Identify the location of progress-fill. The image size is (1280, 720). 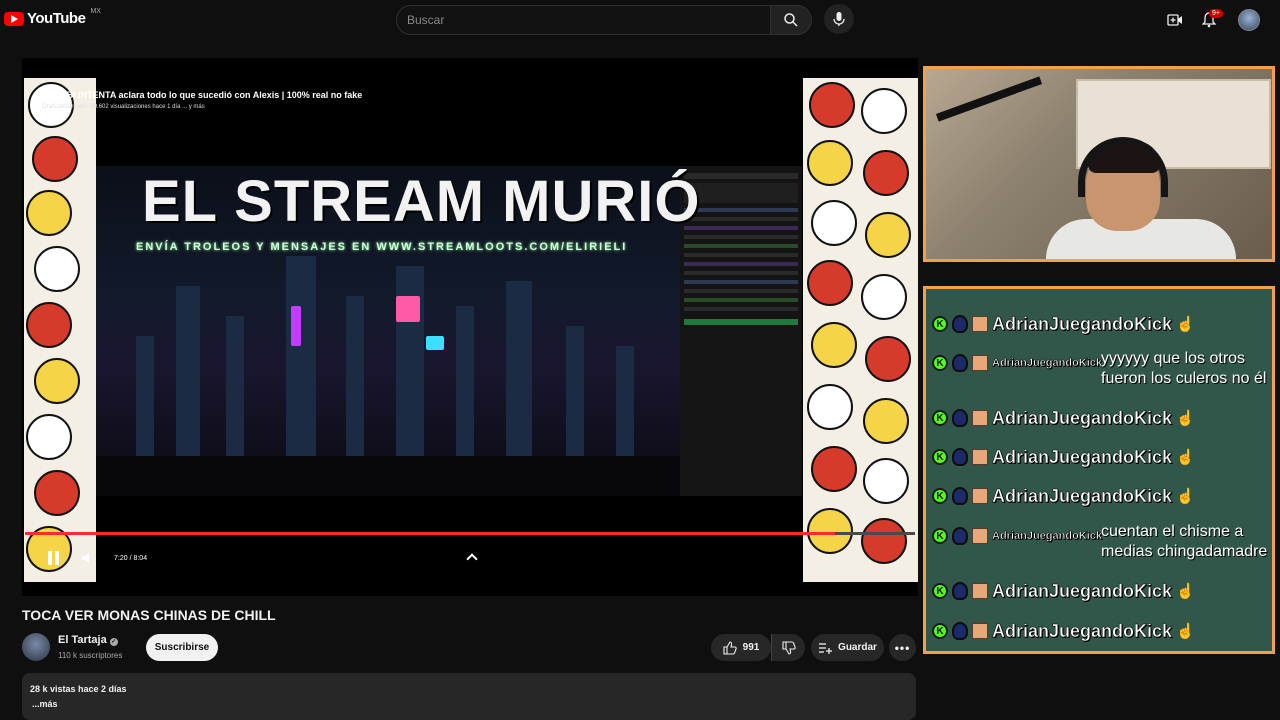
(430, 533).